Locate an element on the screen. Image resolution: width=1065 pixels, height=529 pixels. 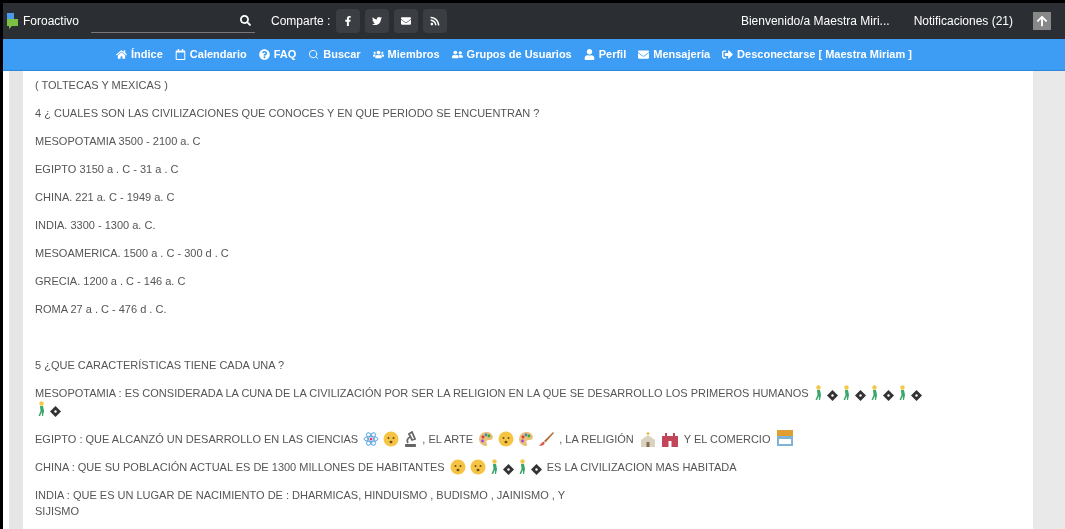
help-icon is located at coordinates (264, 54).